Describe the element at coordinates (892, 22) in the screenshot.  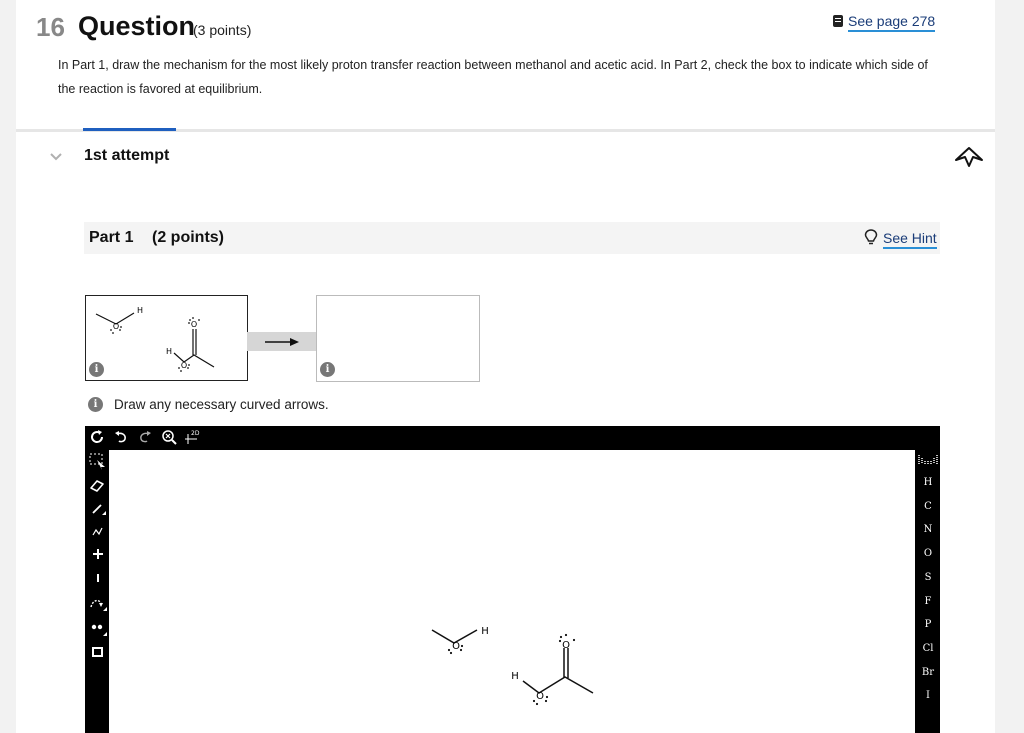
I see `see-page-label: See page 278` at that location.